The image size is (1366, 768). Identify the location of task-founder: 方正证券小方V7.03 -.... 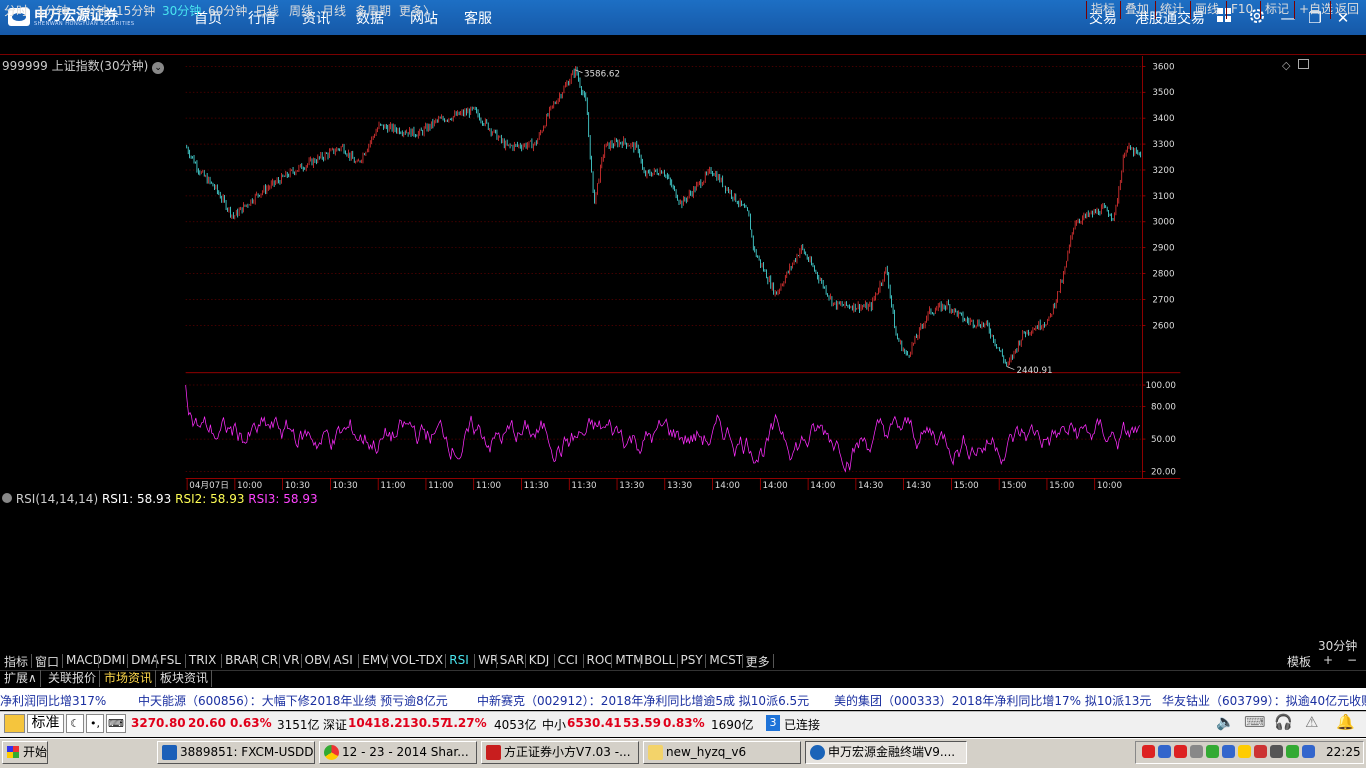
(560, 752).